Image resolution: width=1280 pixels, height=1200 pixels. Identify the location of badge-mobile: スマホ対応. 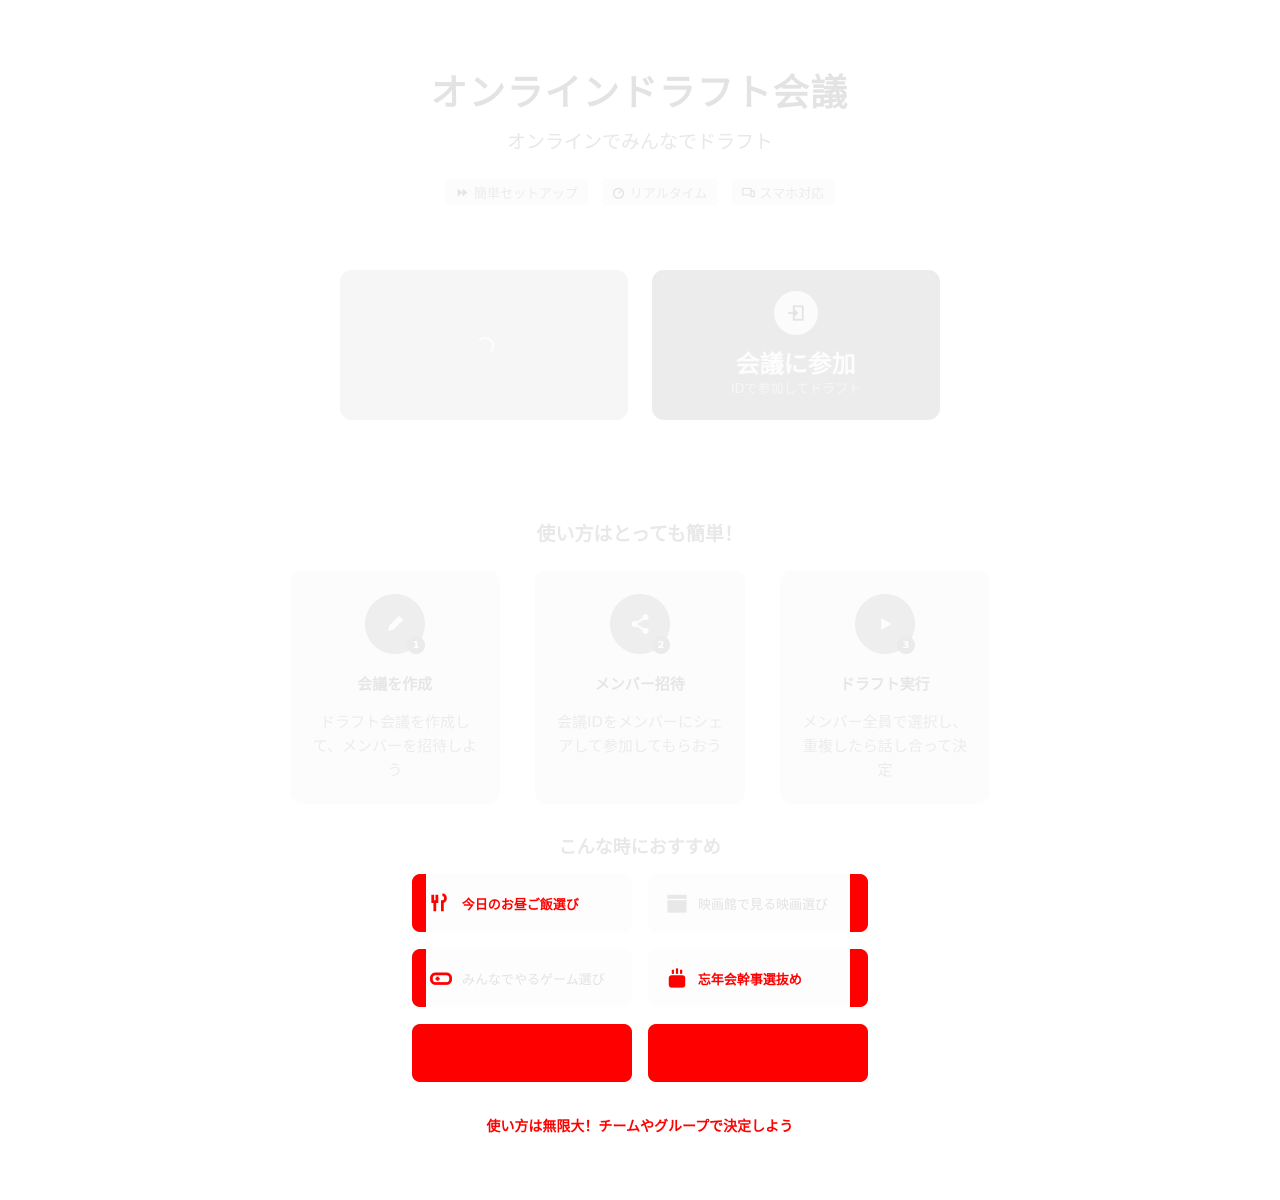
(783, 192).